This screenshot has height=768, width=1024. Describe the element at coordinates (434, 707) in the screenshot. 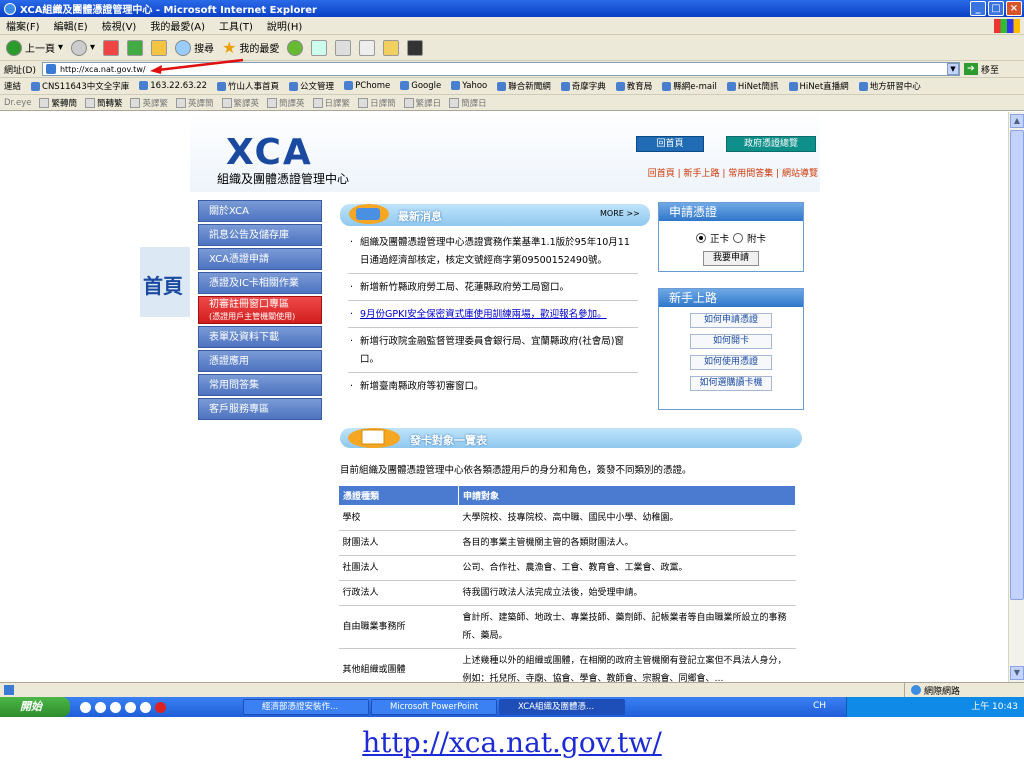

I see `task-button: Microsoft PowerPoint` at that location.